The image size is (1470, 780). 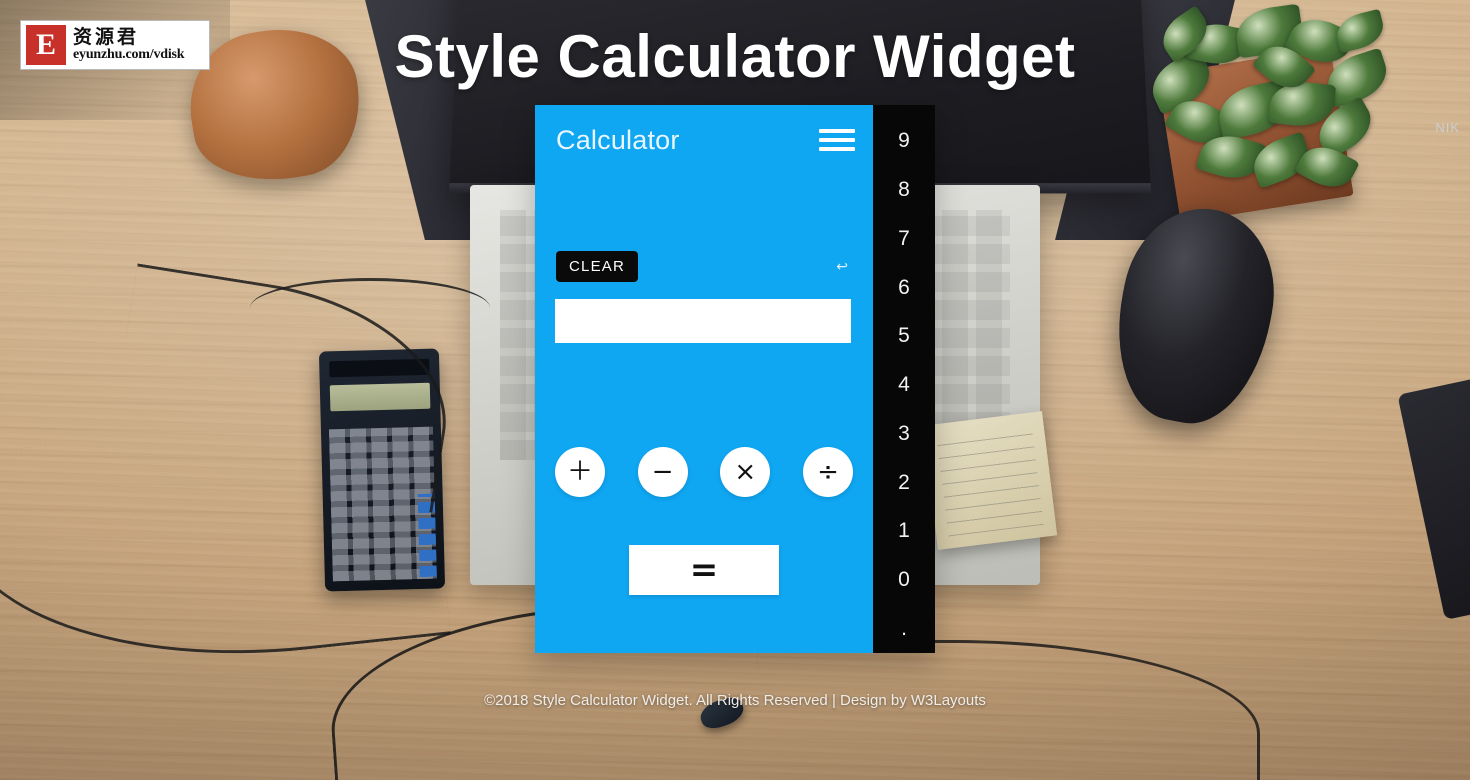 I want to click on digit-button-4: 4, so click(x=904, y=385).